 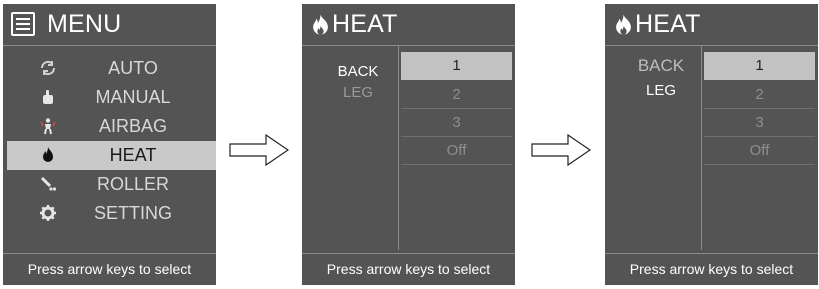 I want to click on menu-list-icon, so click(x=23, y=24).